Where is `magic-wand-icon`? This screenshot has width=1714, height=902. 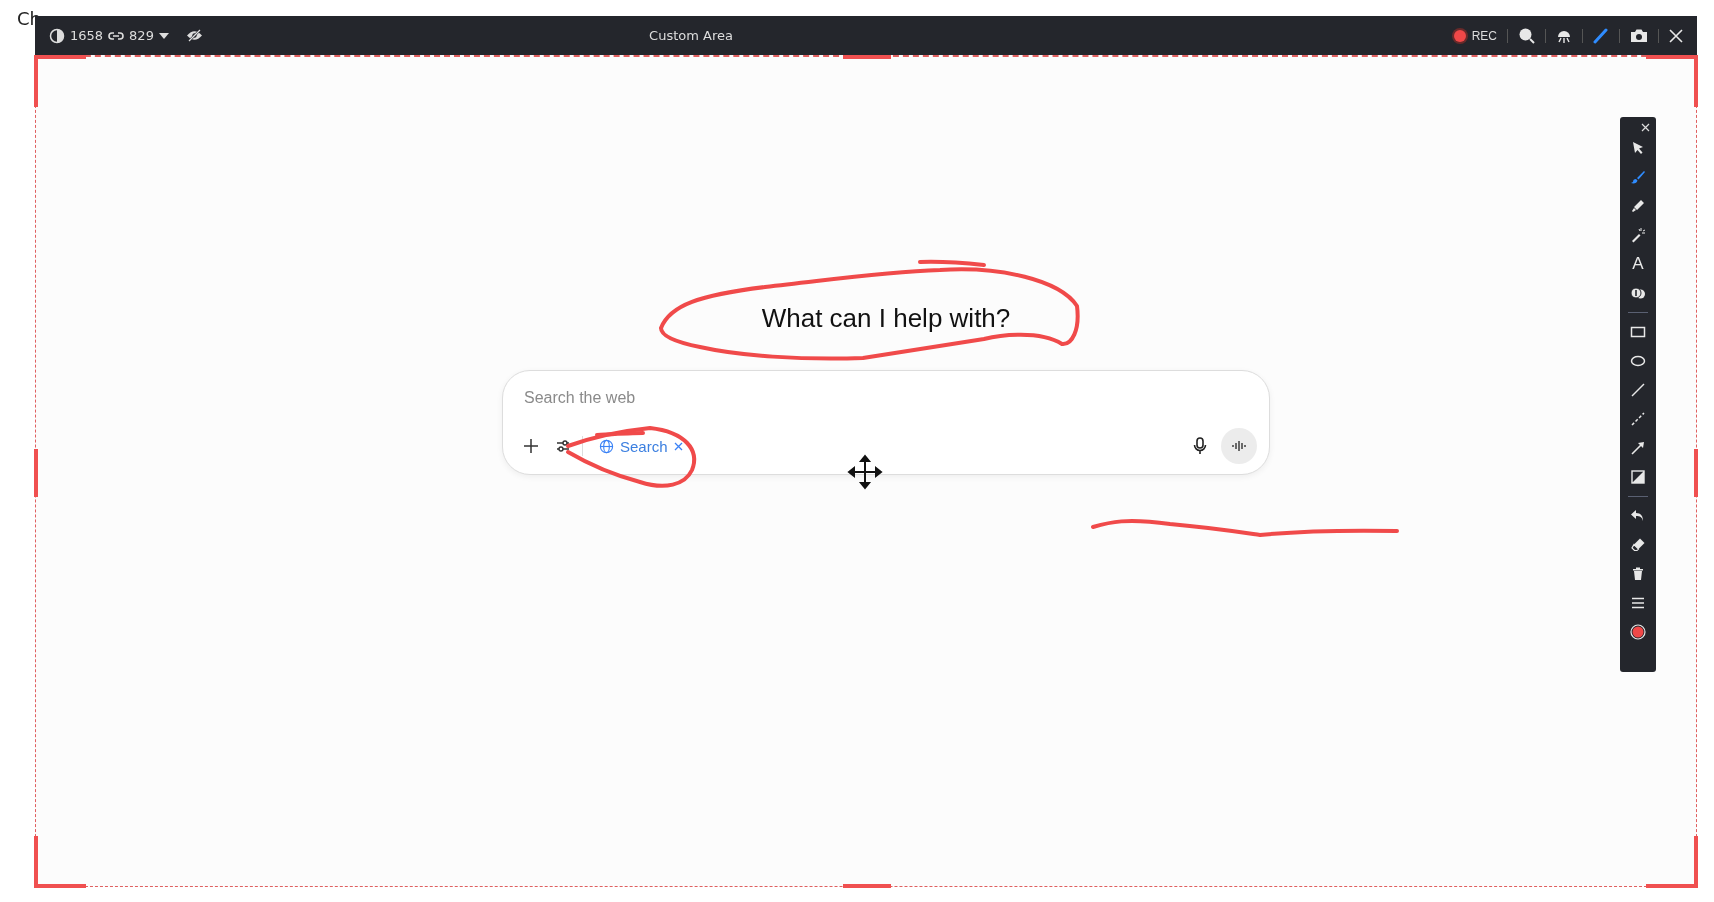 magic-wand-icon is located at coordinates (1638, 235).